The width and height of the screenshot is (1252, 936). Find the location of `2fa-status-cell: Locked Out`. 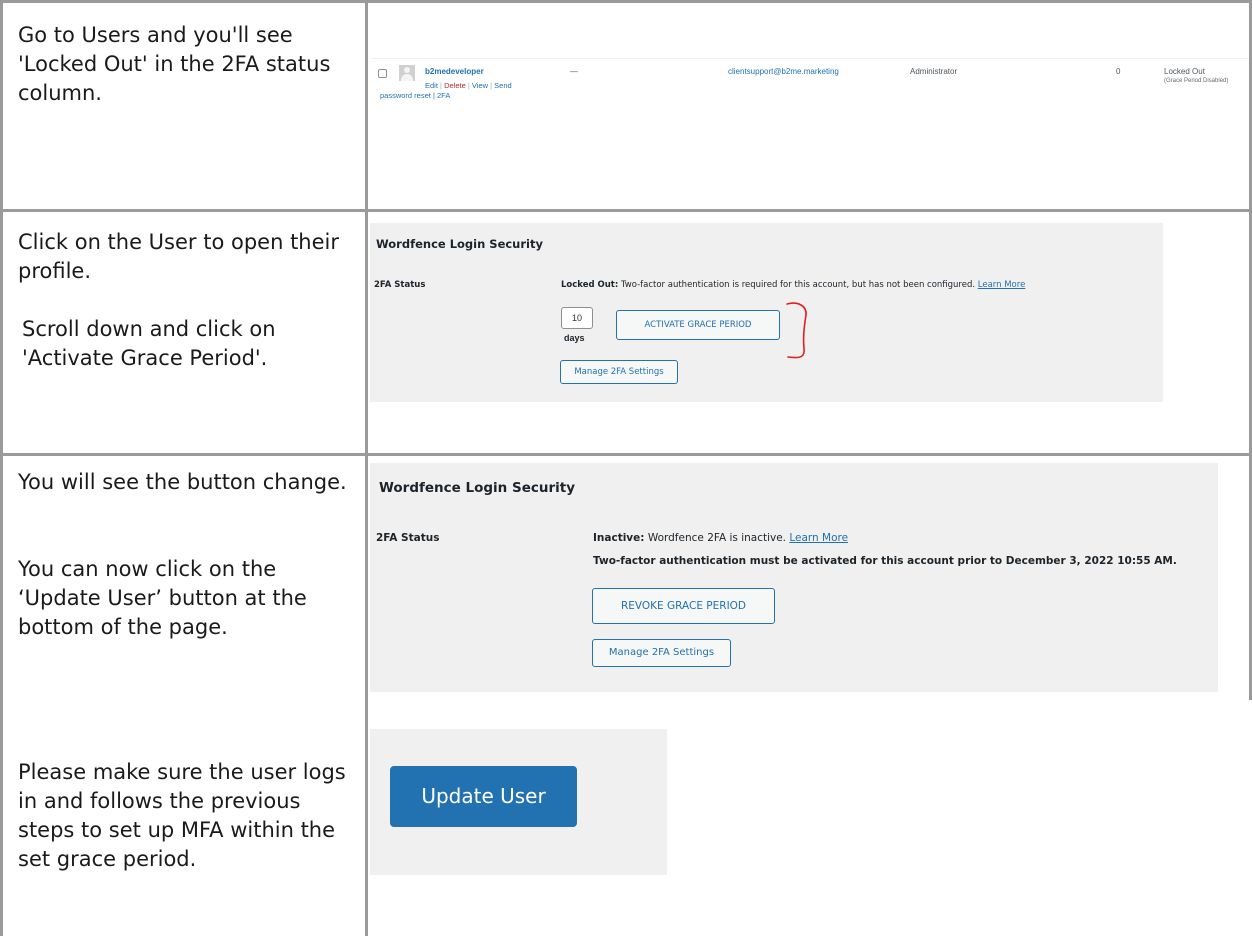

2fa-status-cell: Locked Out is located at coordinates (1184, 71).